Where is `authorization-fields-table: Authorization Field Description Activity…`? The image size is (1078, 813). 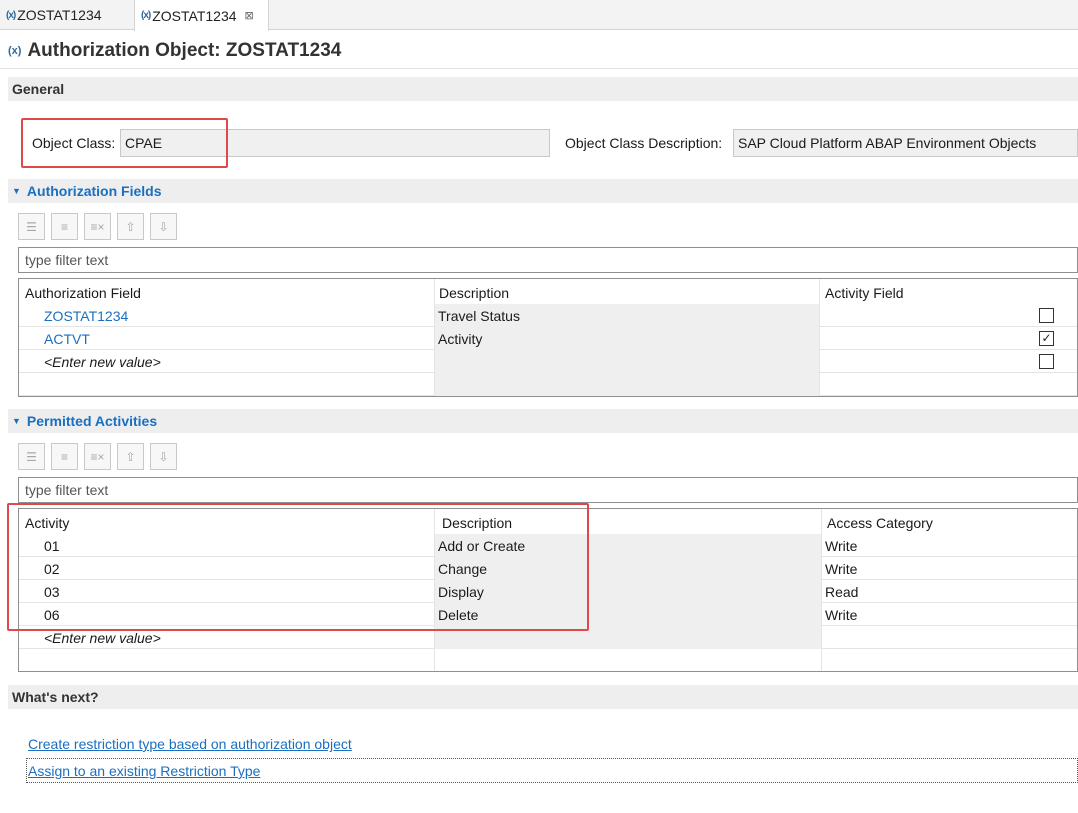
authorization-fields-table: Authorization Field Description Activity… is located at coordinates (548, 337).